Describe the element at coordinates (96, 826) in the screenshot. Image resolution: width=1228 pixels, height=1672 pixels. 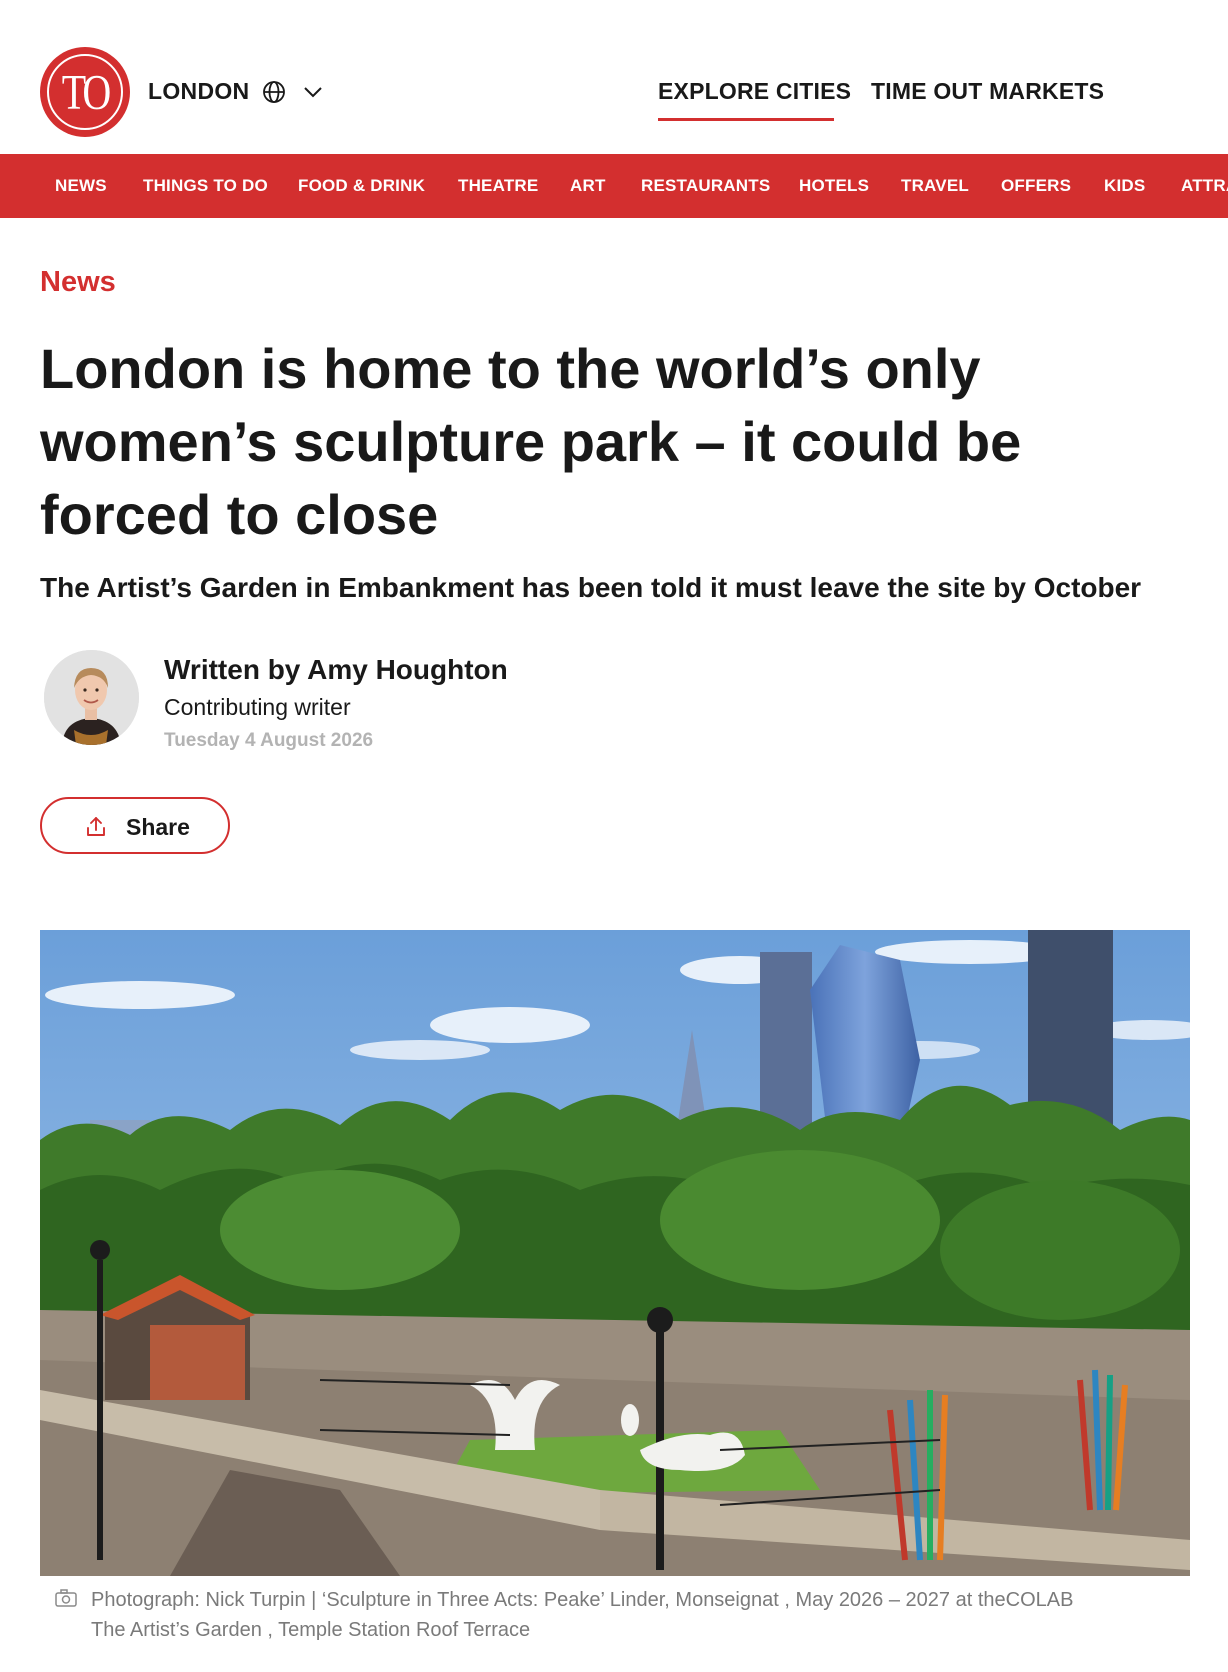
I see `share-icon` at that location.